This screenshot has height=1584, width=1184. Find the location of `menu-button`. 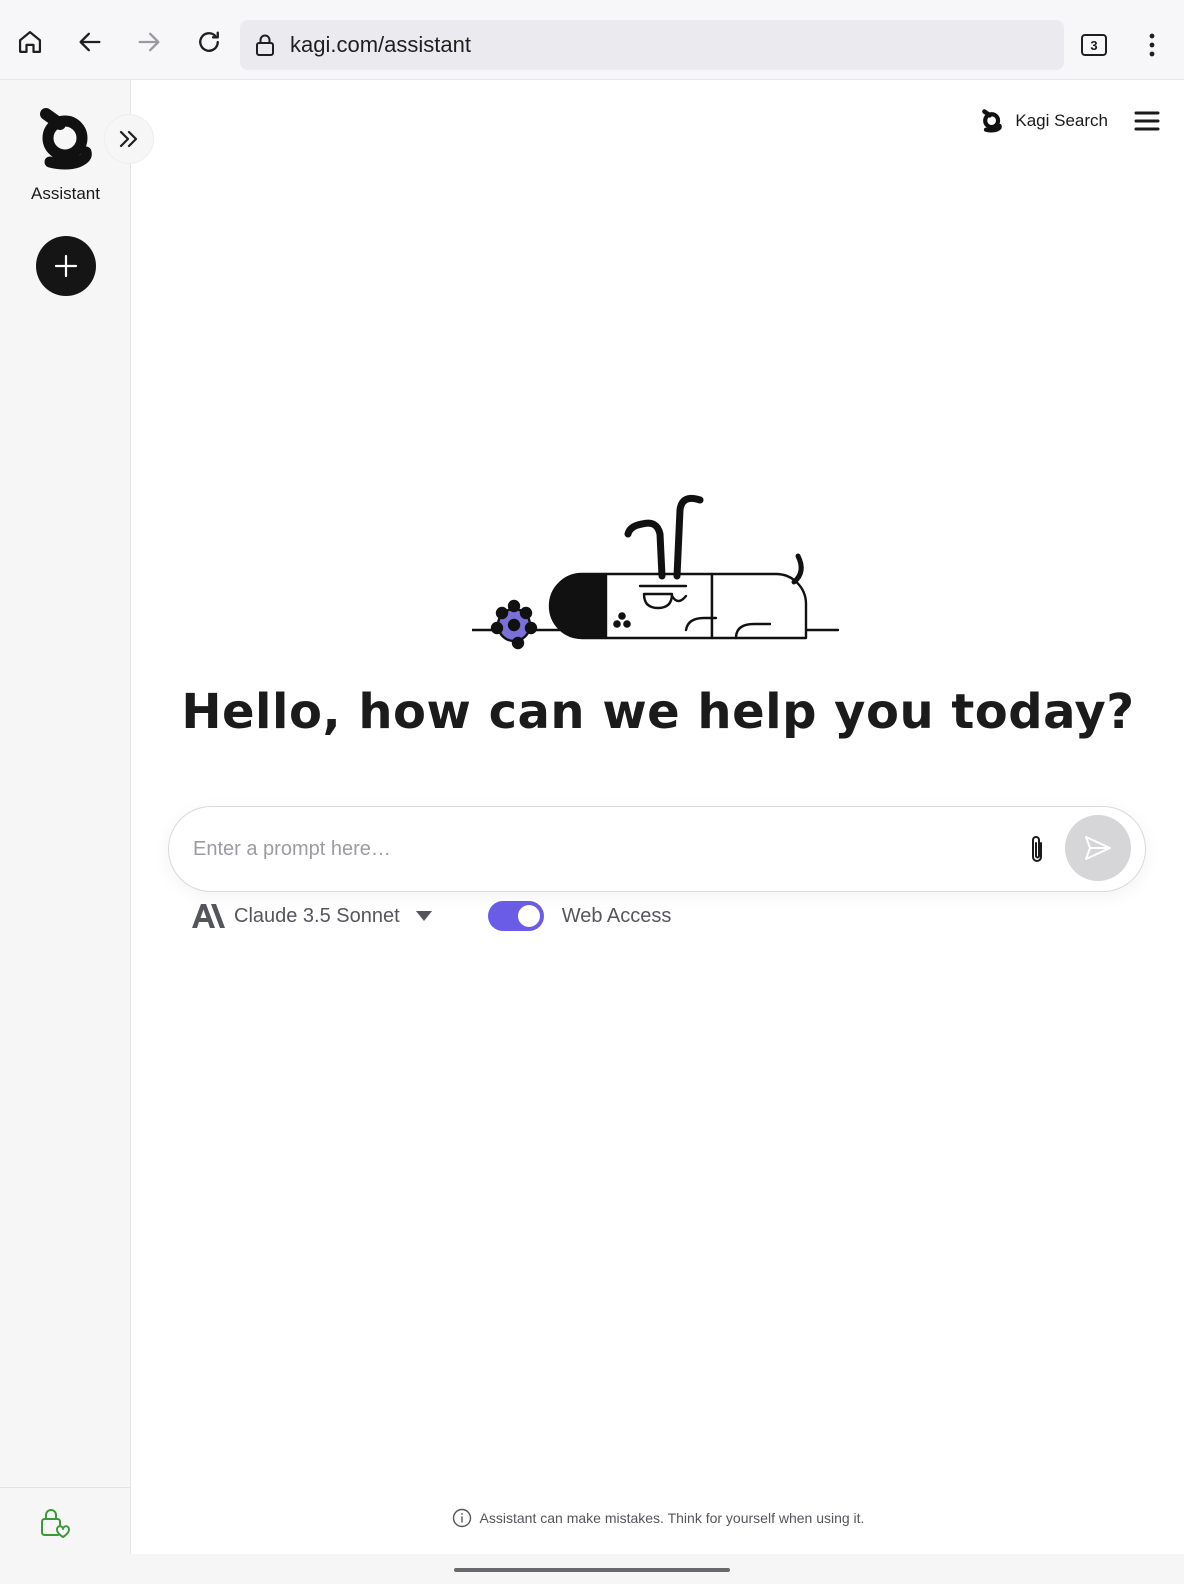

menu-button is located at coordinates (1147, 121).